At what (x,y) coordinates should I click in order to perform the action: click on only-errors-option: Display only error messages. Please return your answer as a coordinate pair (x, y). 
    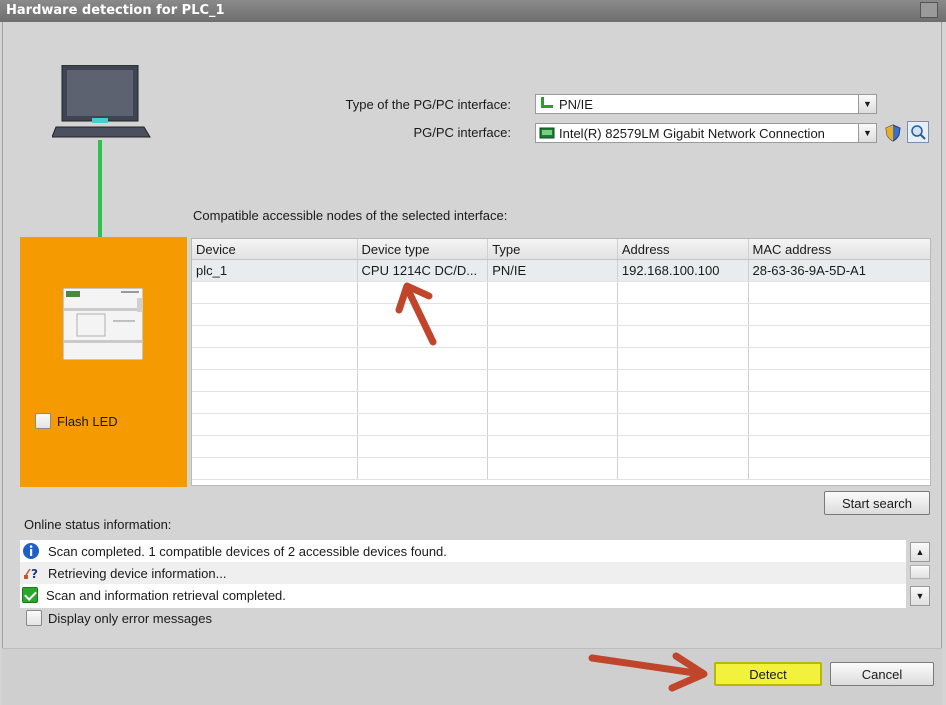
    Looking at the image, I should click on (119, 618).